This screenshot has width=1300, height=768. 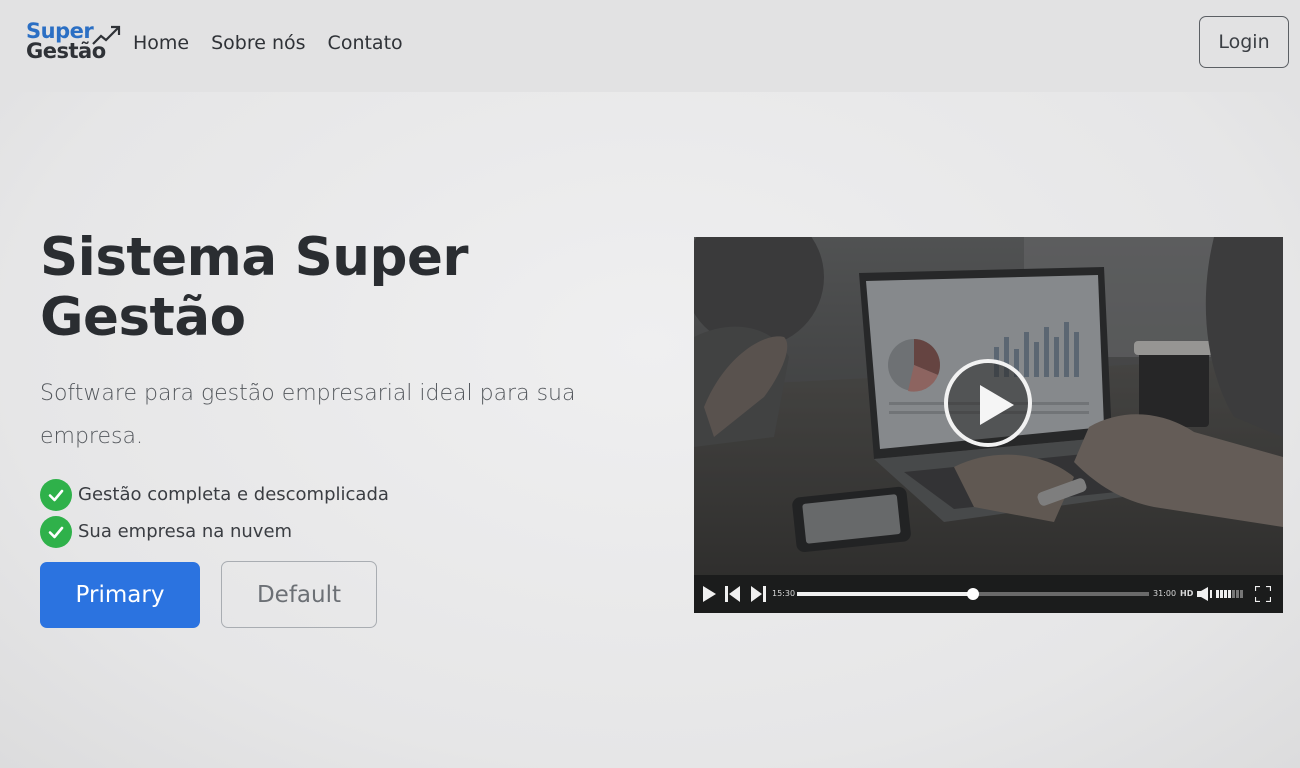 I want to click on volume-slider, so click(x=1231, y=594).